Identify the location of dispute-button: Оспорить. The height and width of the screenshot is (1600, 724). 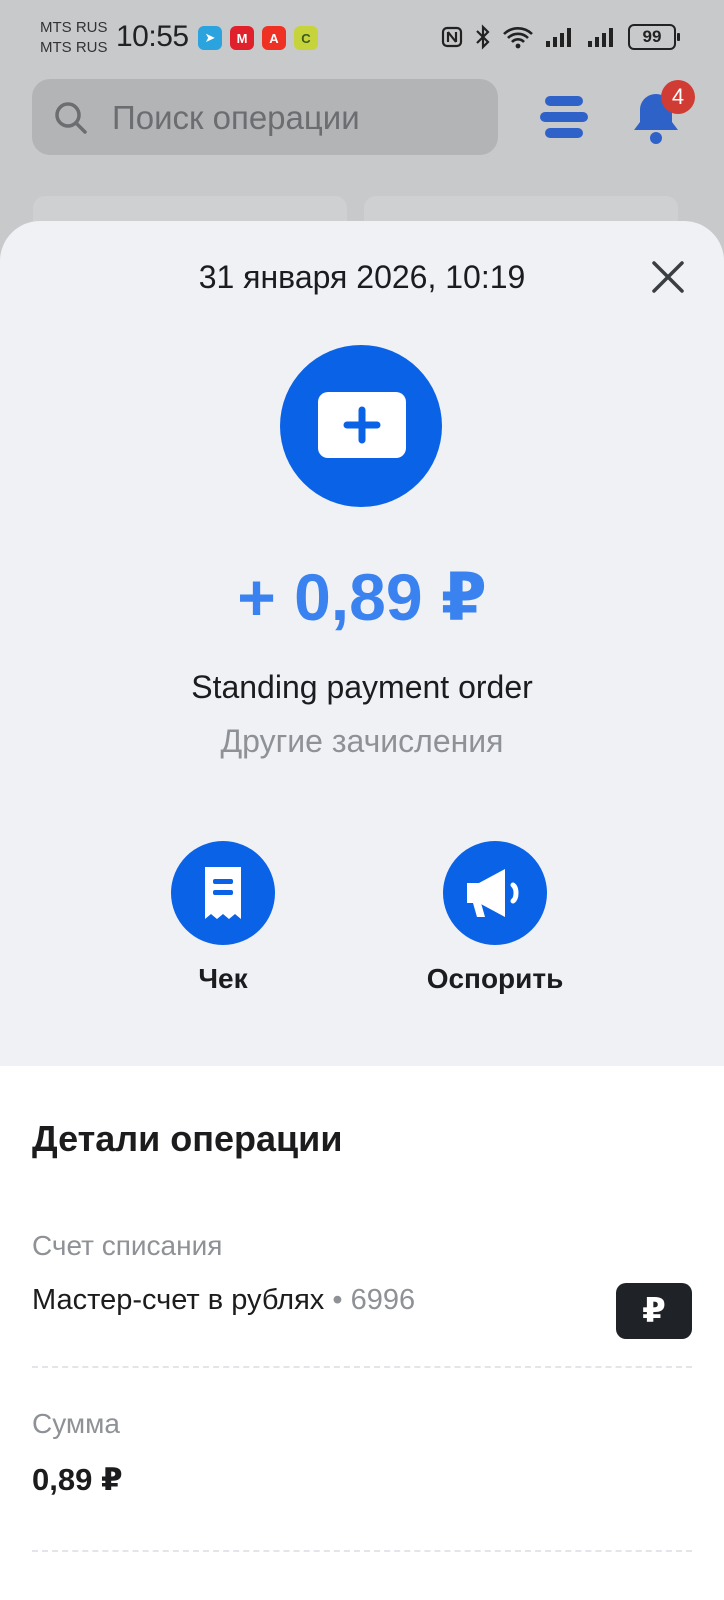
(495, 918).